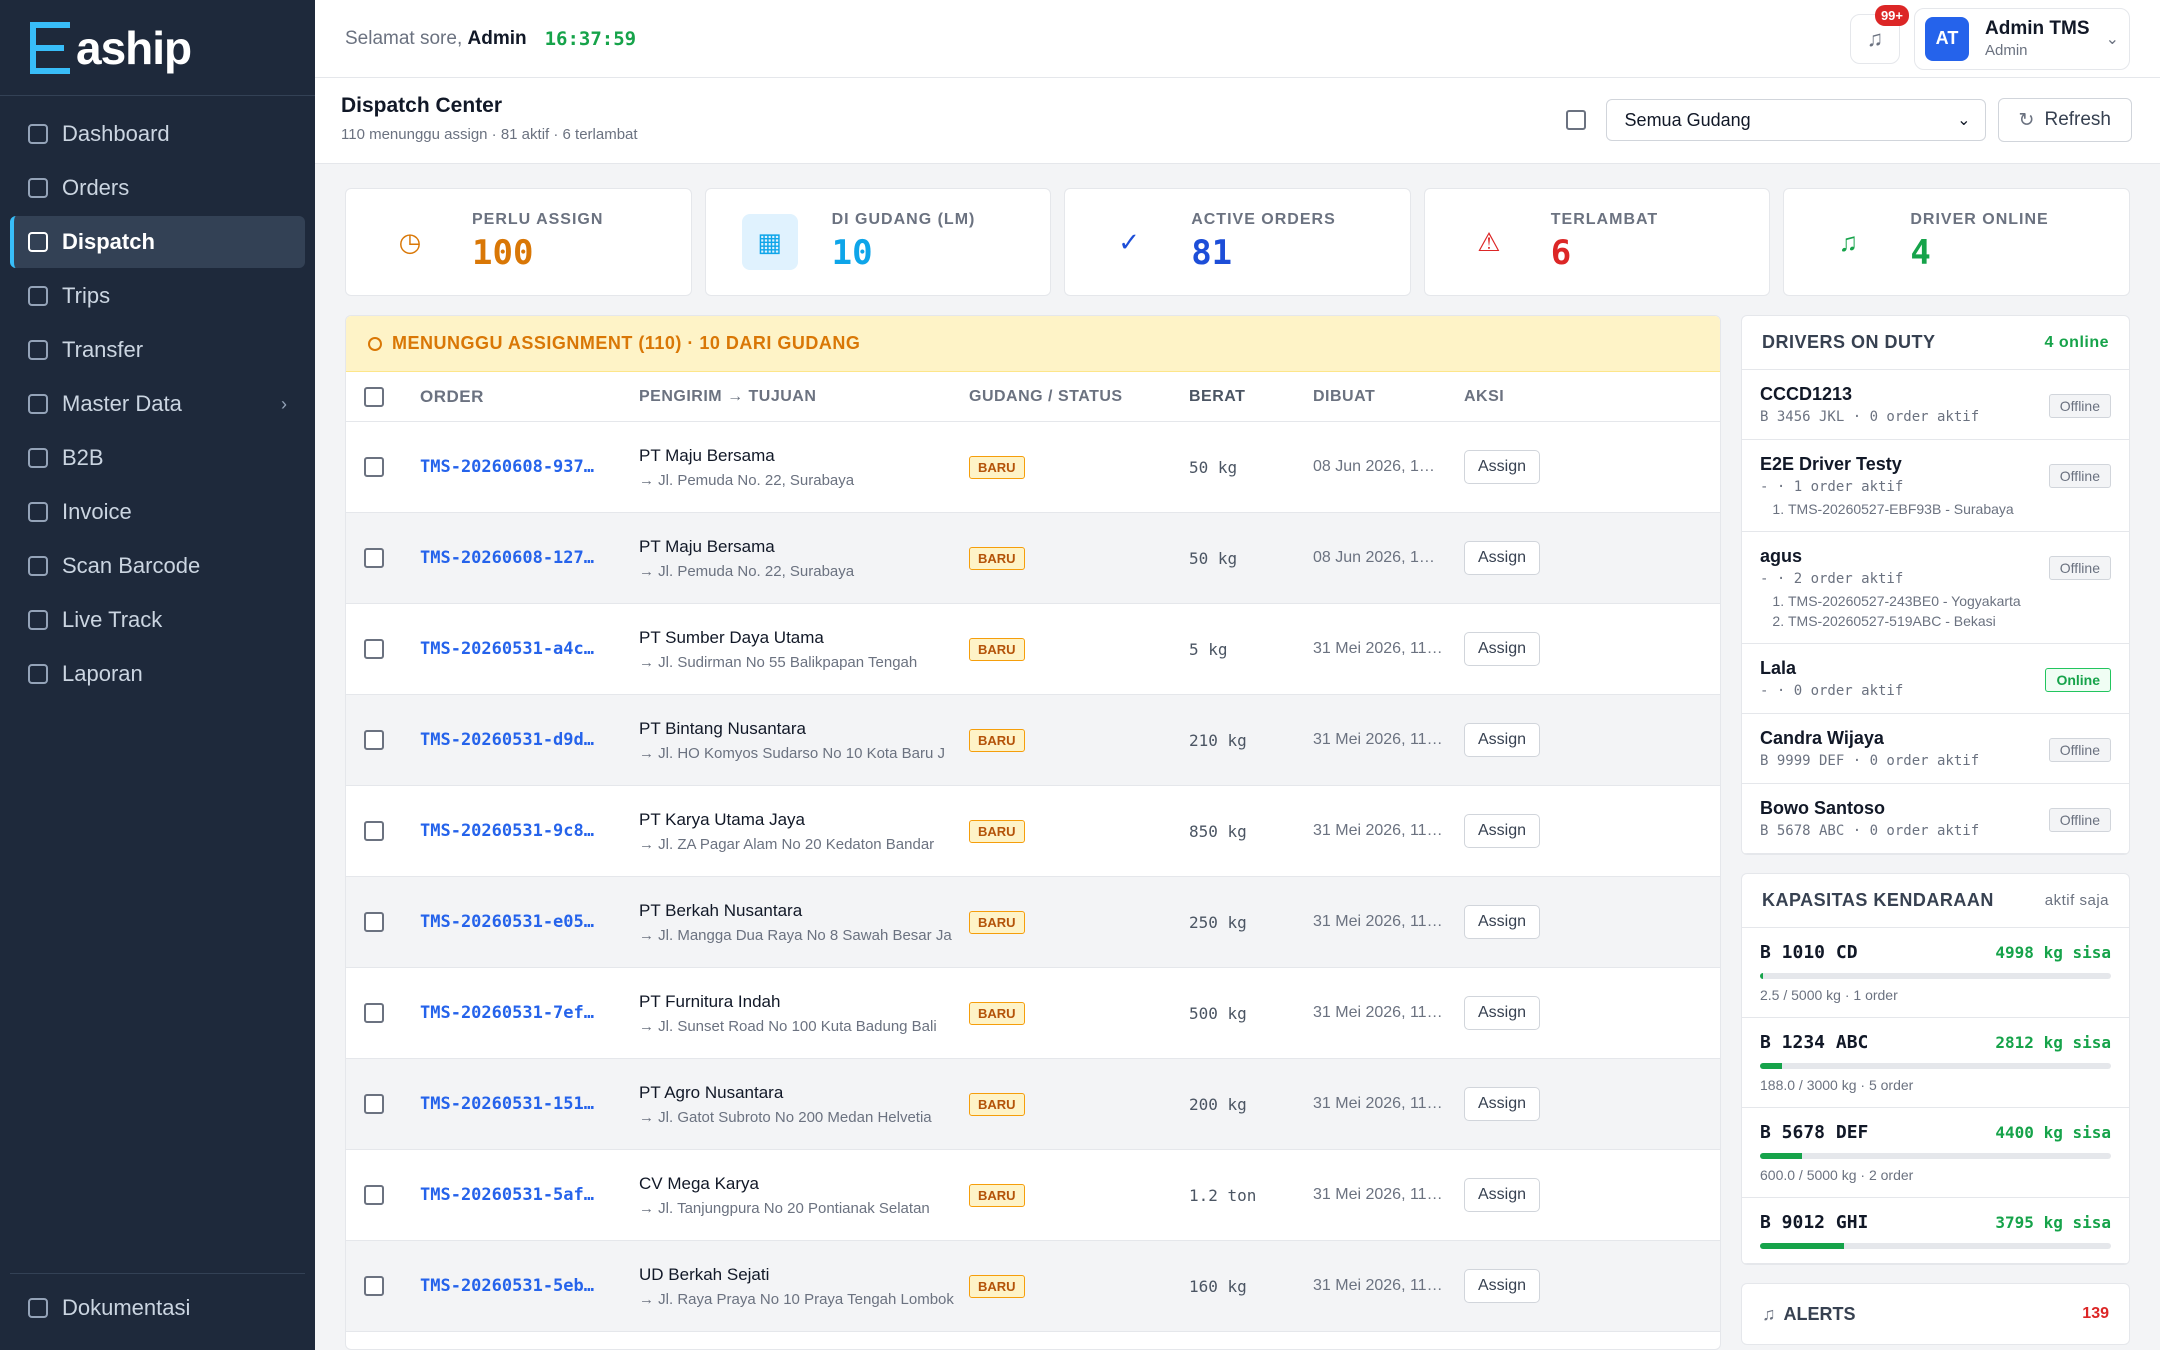 This screenshot has width=2160, height=1350. I want to click on sidebar-item-orders: Orders, so click(157, 188).